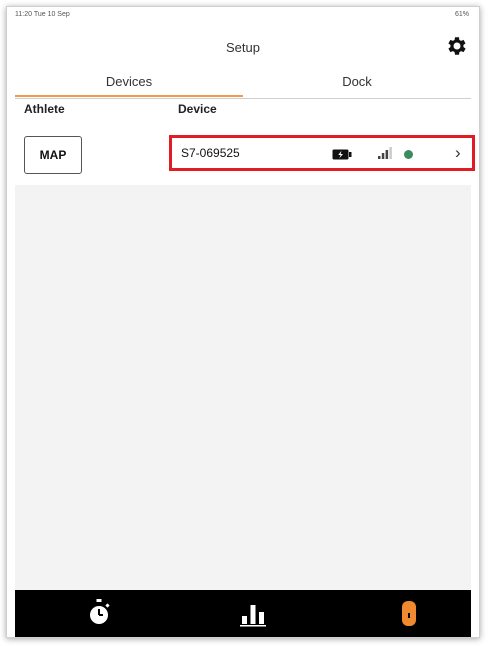  I want to click on status-time: 11:20 Tue 10 Sep, so click(42, 14).